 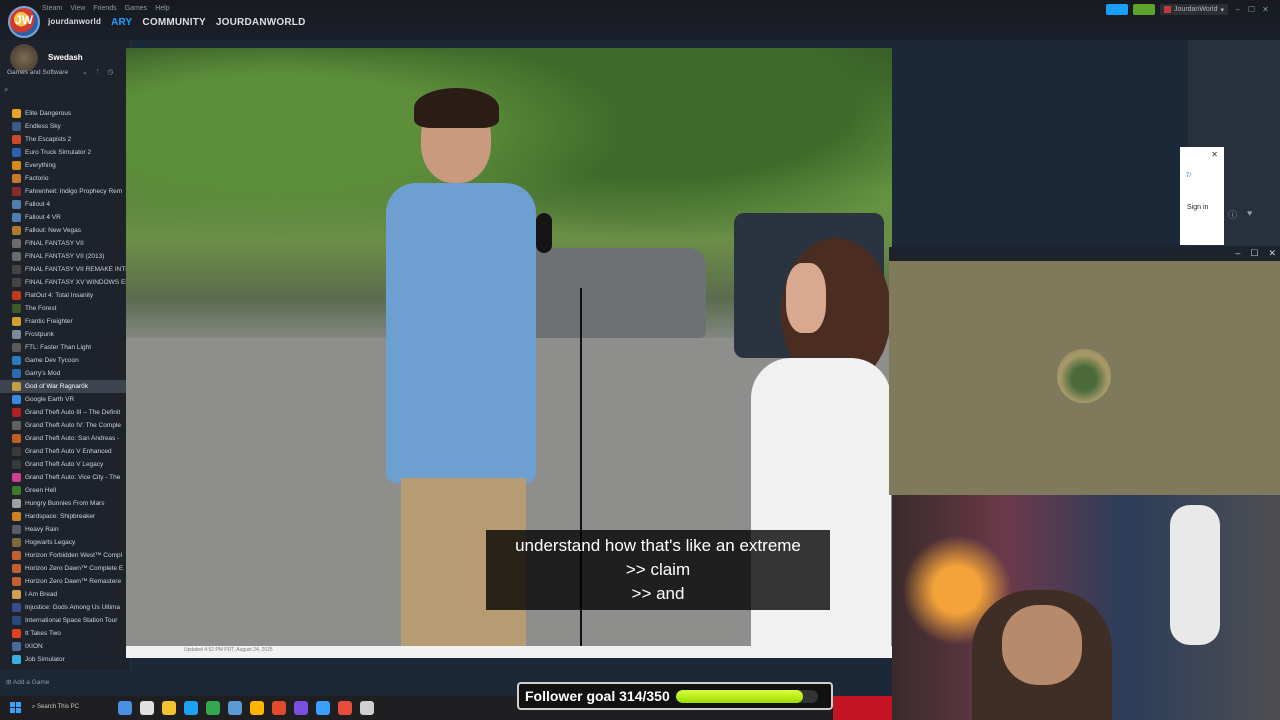 I want to click on chevron-down-icon: ⌄, so click(x=85, y=72).